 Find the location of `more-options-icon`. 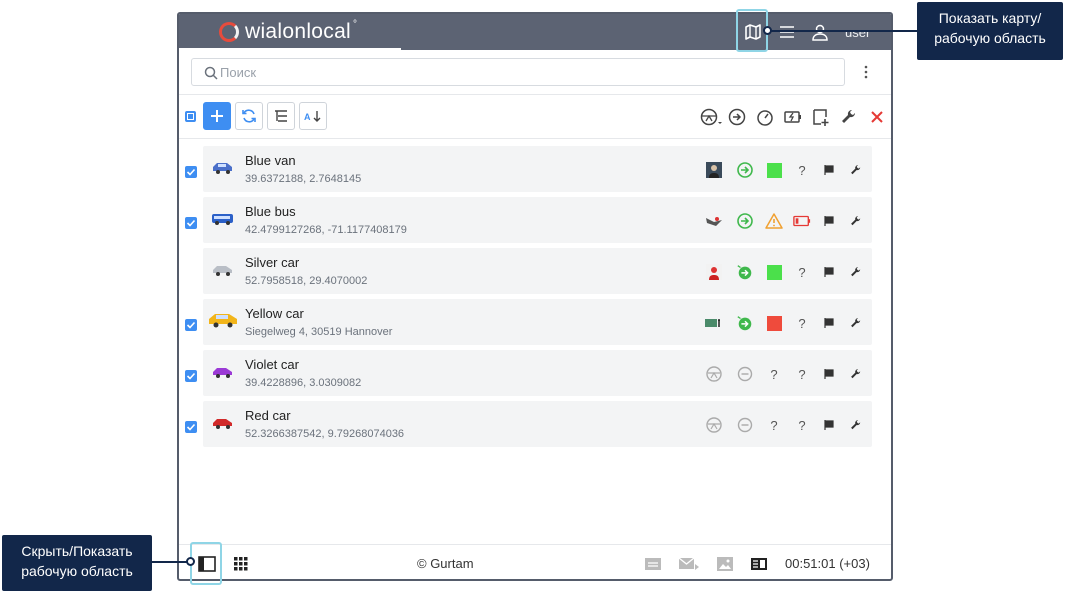

more-options-icon is located at coordinates (866, 72).